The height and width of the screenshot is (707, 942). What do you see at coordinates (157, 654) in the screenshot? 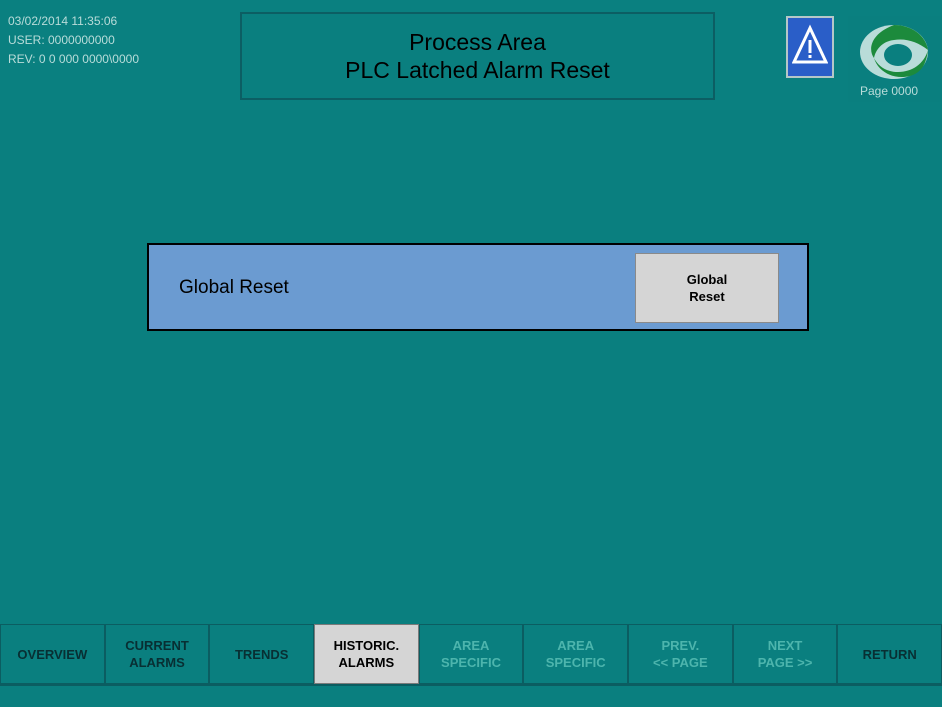
I see `nav-current-alarms-button: CURRENT ALARMS` at bounding box center [157, 654].